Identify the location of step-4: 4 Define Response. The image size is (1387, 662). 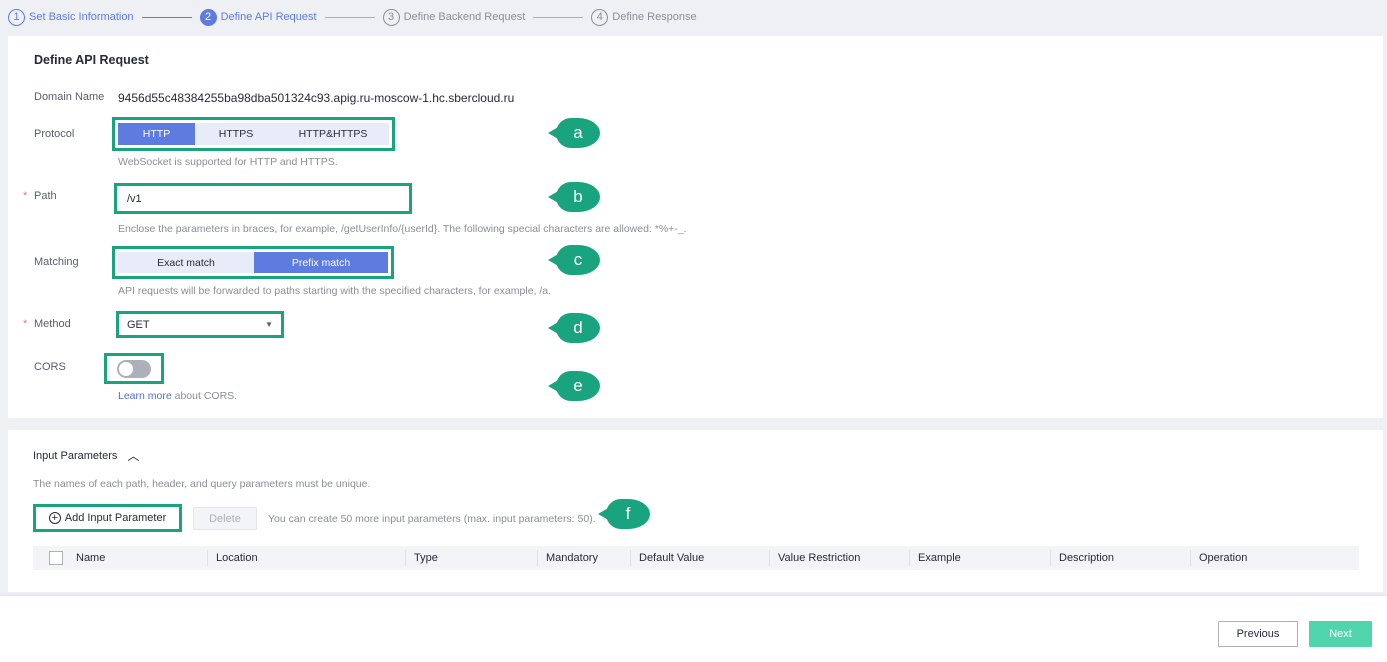
(644, 17).